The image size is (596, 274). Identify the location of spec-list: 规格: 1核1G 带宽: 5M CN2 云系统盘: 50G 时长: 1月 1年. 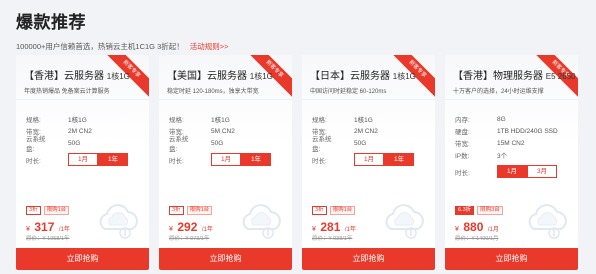
(220, 139).